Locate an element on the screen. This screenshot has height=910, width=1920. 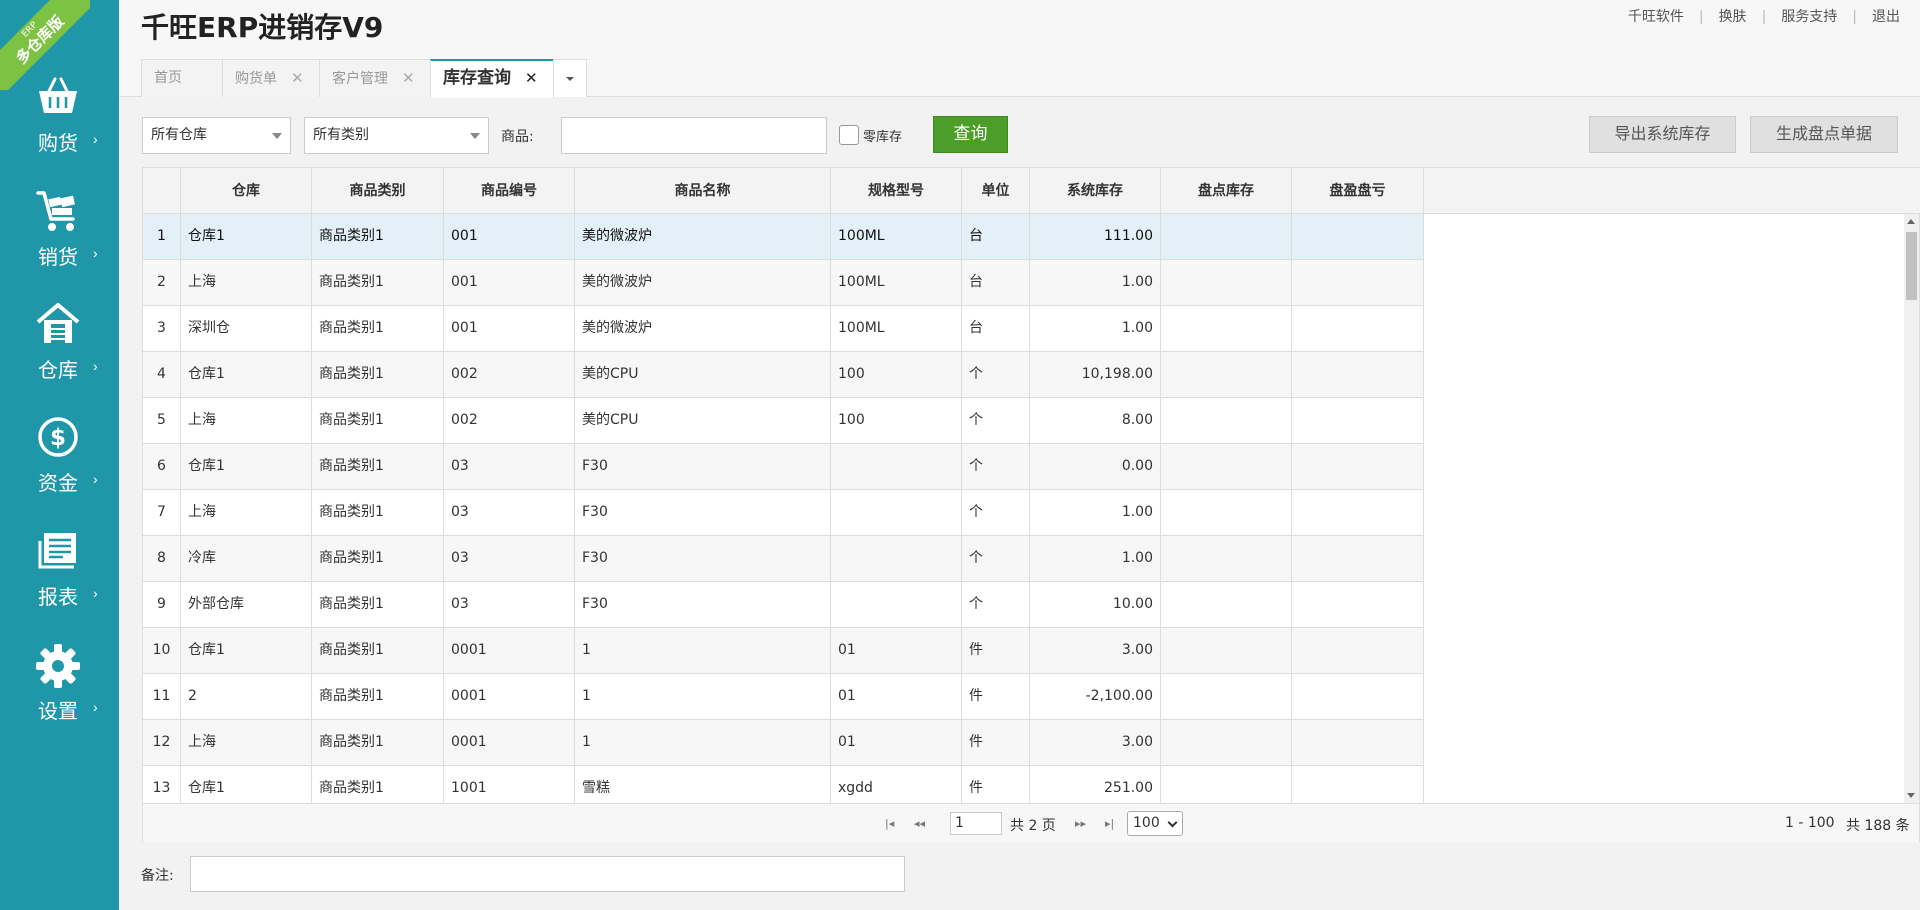
chevron-down-icon is located at coordinates (1172, 822).